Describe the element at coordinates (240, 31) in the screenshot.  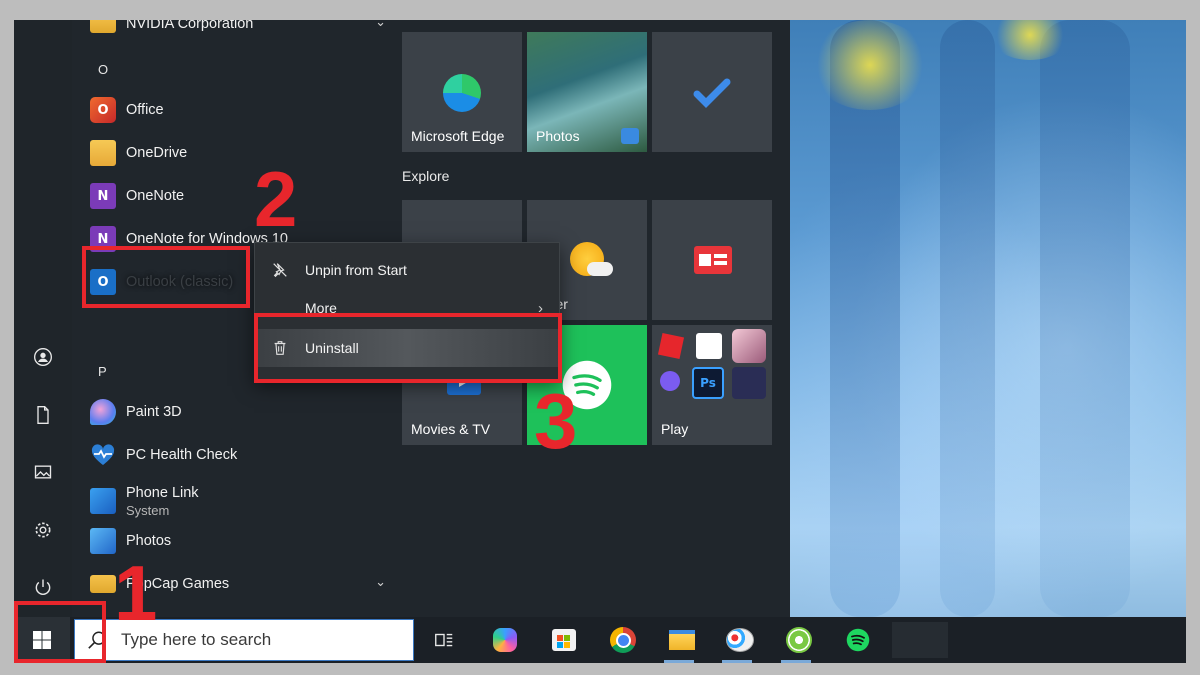
I see `list-item-nvidia: NVIDIA Corporation` at that location.